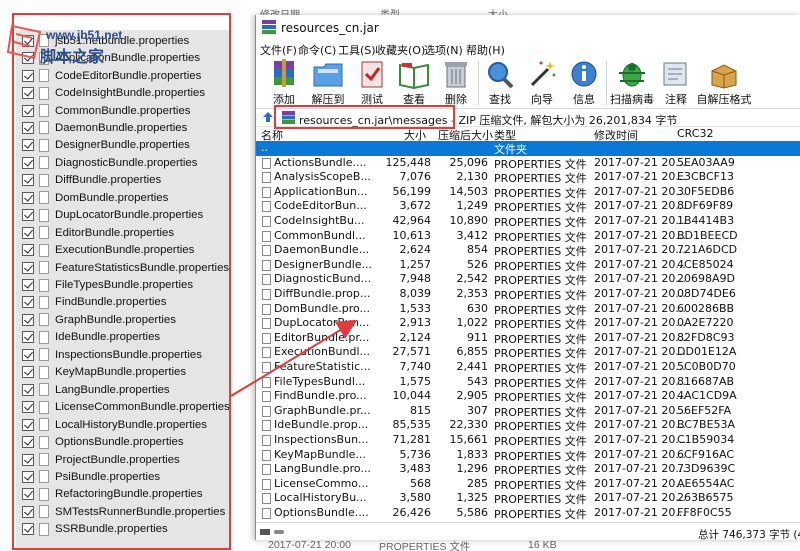 This screenshot has height=551, width=800. I want to click on menu-help: 帮助(H), so click(485, 50).